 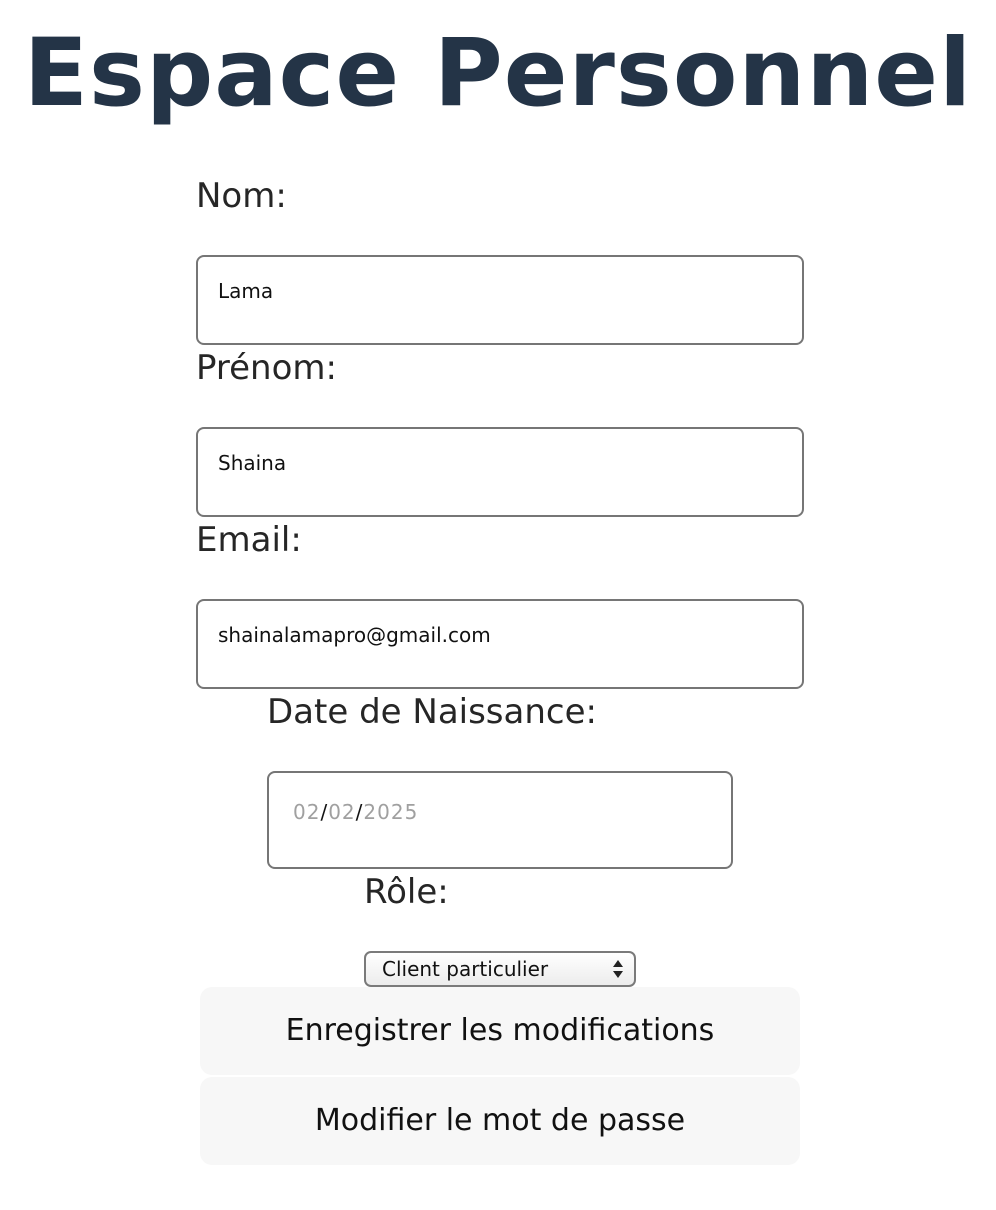 I want to click on date-naissance-label: Date de Naissance:, so click(x=432, y=712).